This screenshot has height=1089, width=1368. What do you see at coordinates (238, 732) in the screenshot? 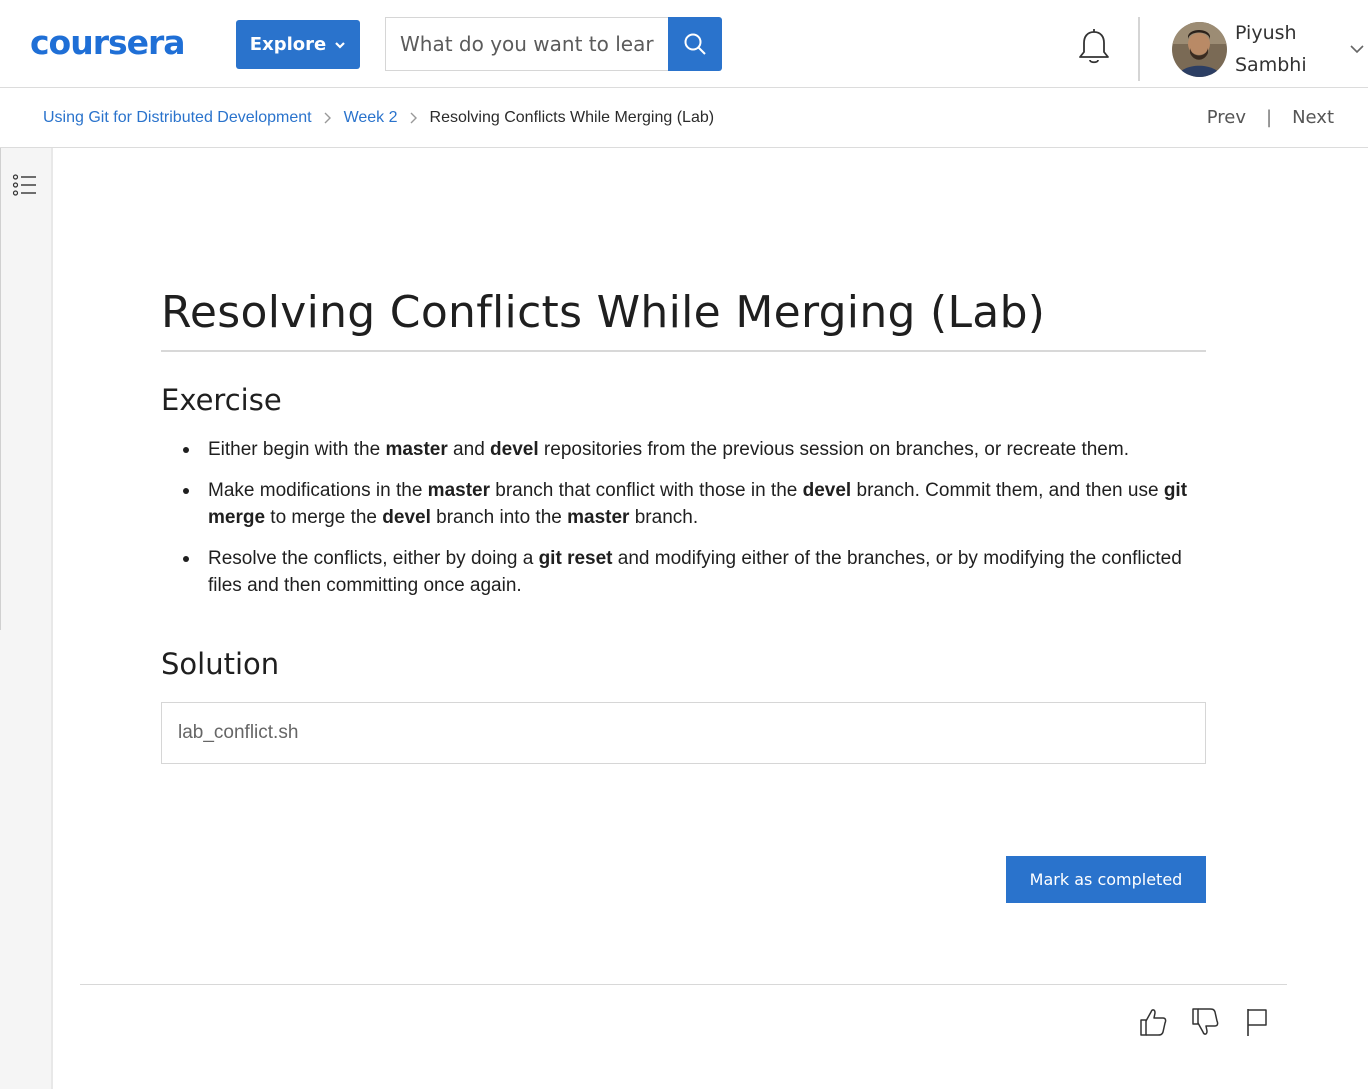
I see `solution-file-name: lab_conflict.sh` at bounding box center [238, 732].